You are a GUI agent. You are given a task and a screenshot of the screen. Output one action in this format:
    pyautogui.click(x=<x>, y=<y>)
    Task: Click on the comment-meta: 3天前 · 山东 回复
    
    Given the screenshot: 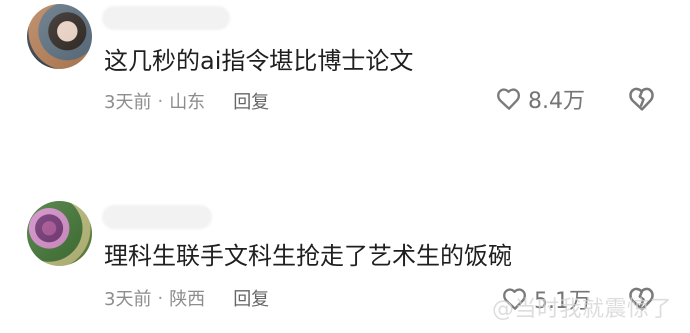 What is the action you would take?
    pyautogui.click(x=186, y=101)
    